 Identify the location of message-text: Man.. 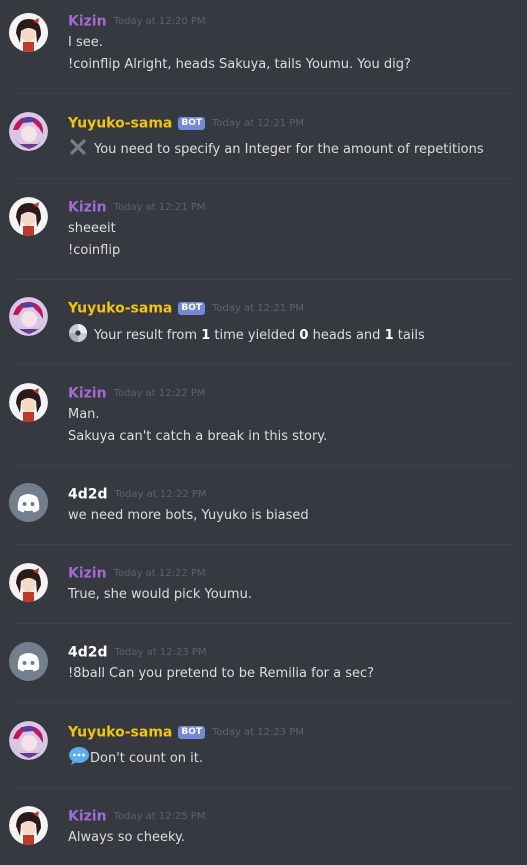
(84, 414).